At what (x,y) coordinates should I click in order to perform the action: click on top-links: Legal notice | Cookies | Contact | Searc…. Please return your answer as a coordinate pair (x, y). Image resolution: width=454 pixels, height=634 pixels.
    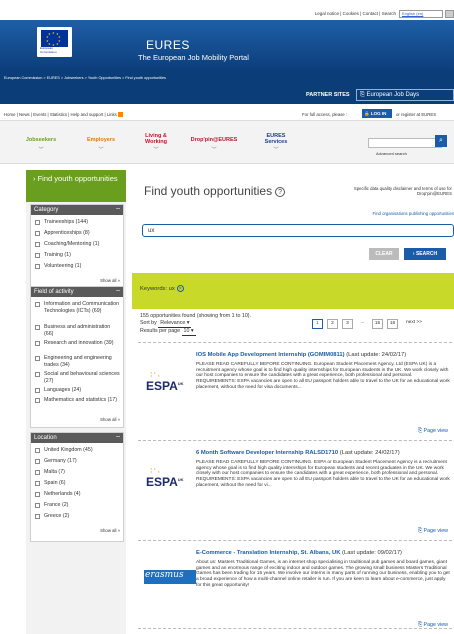
    Looking at the image, I should click on (355, 13).